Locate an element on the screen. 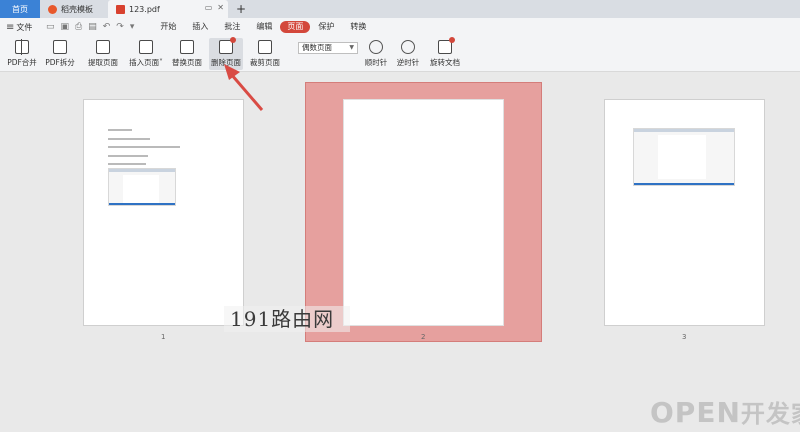 This screenshot has width=800, height=432. watermark-right-cn: 开发家园 is located at coordinates (770, 414).